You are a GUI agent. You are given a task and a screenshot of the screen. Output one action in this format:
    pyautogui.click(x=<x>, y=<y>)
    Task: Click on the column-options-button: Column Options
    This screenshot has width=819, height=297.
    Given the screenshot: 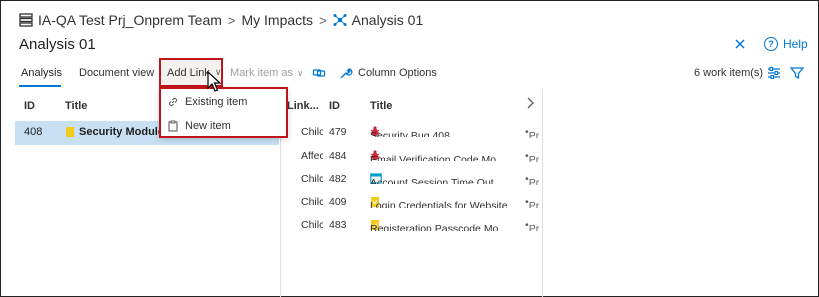 What is the action you would take?
    pyautogui.click(x=388, y=73)
    